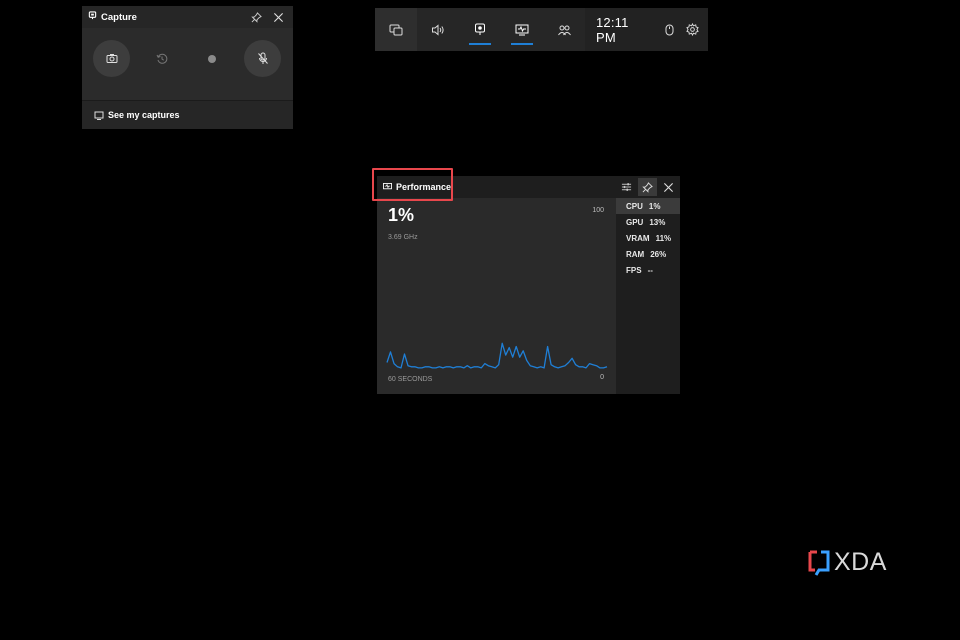  Describe the element at coordinates (410, 379) in the screenshot. I see `graph-time-label: 60 SECONDS` at that location.